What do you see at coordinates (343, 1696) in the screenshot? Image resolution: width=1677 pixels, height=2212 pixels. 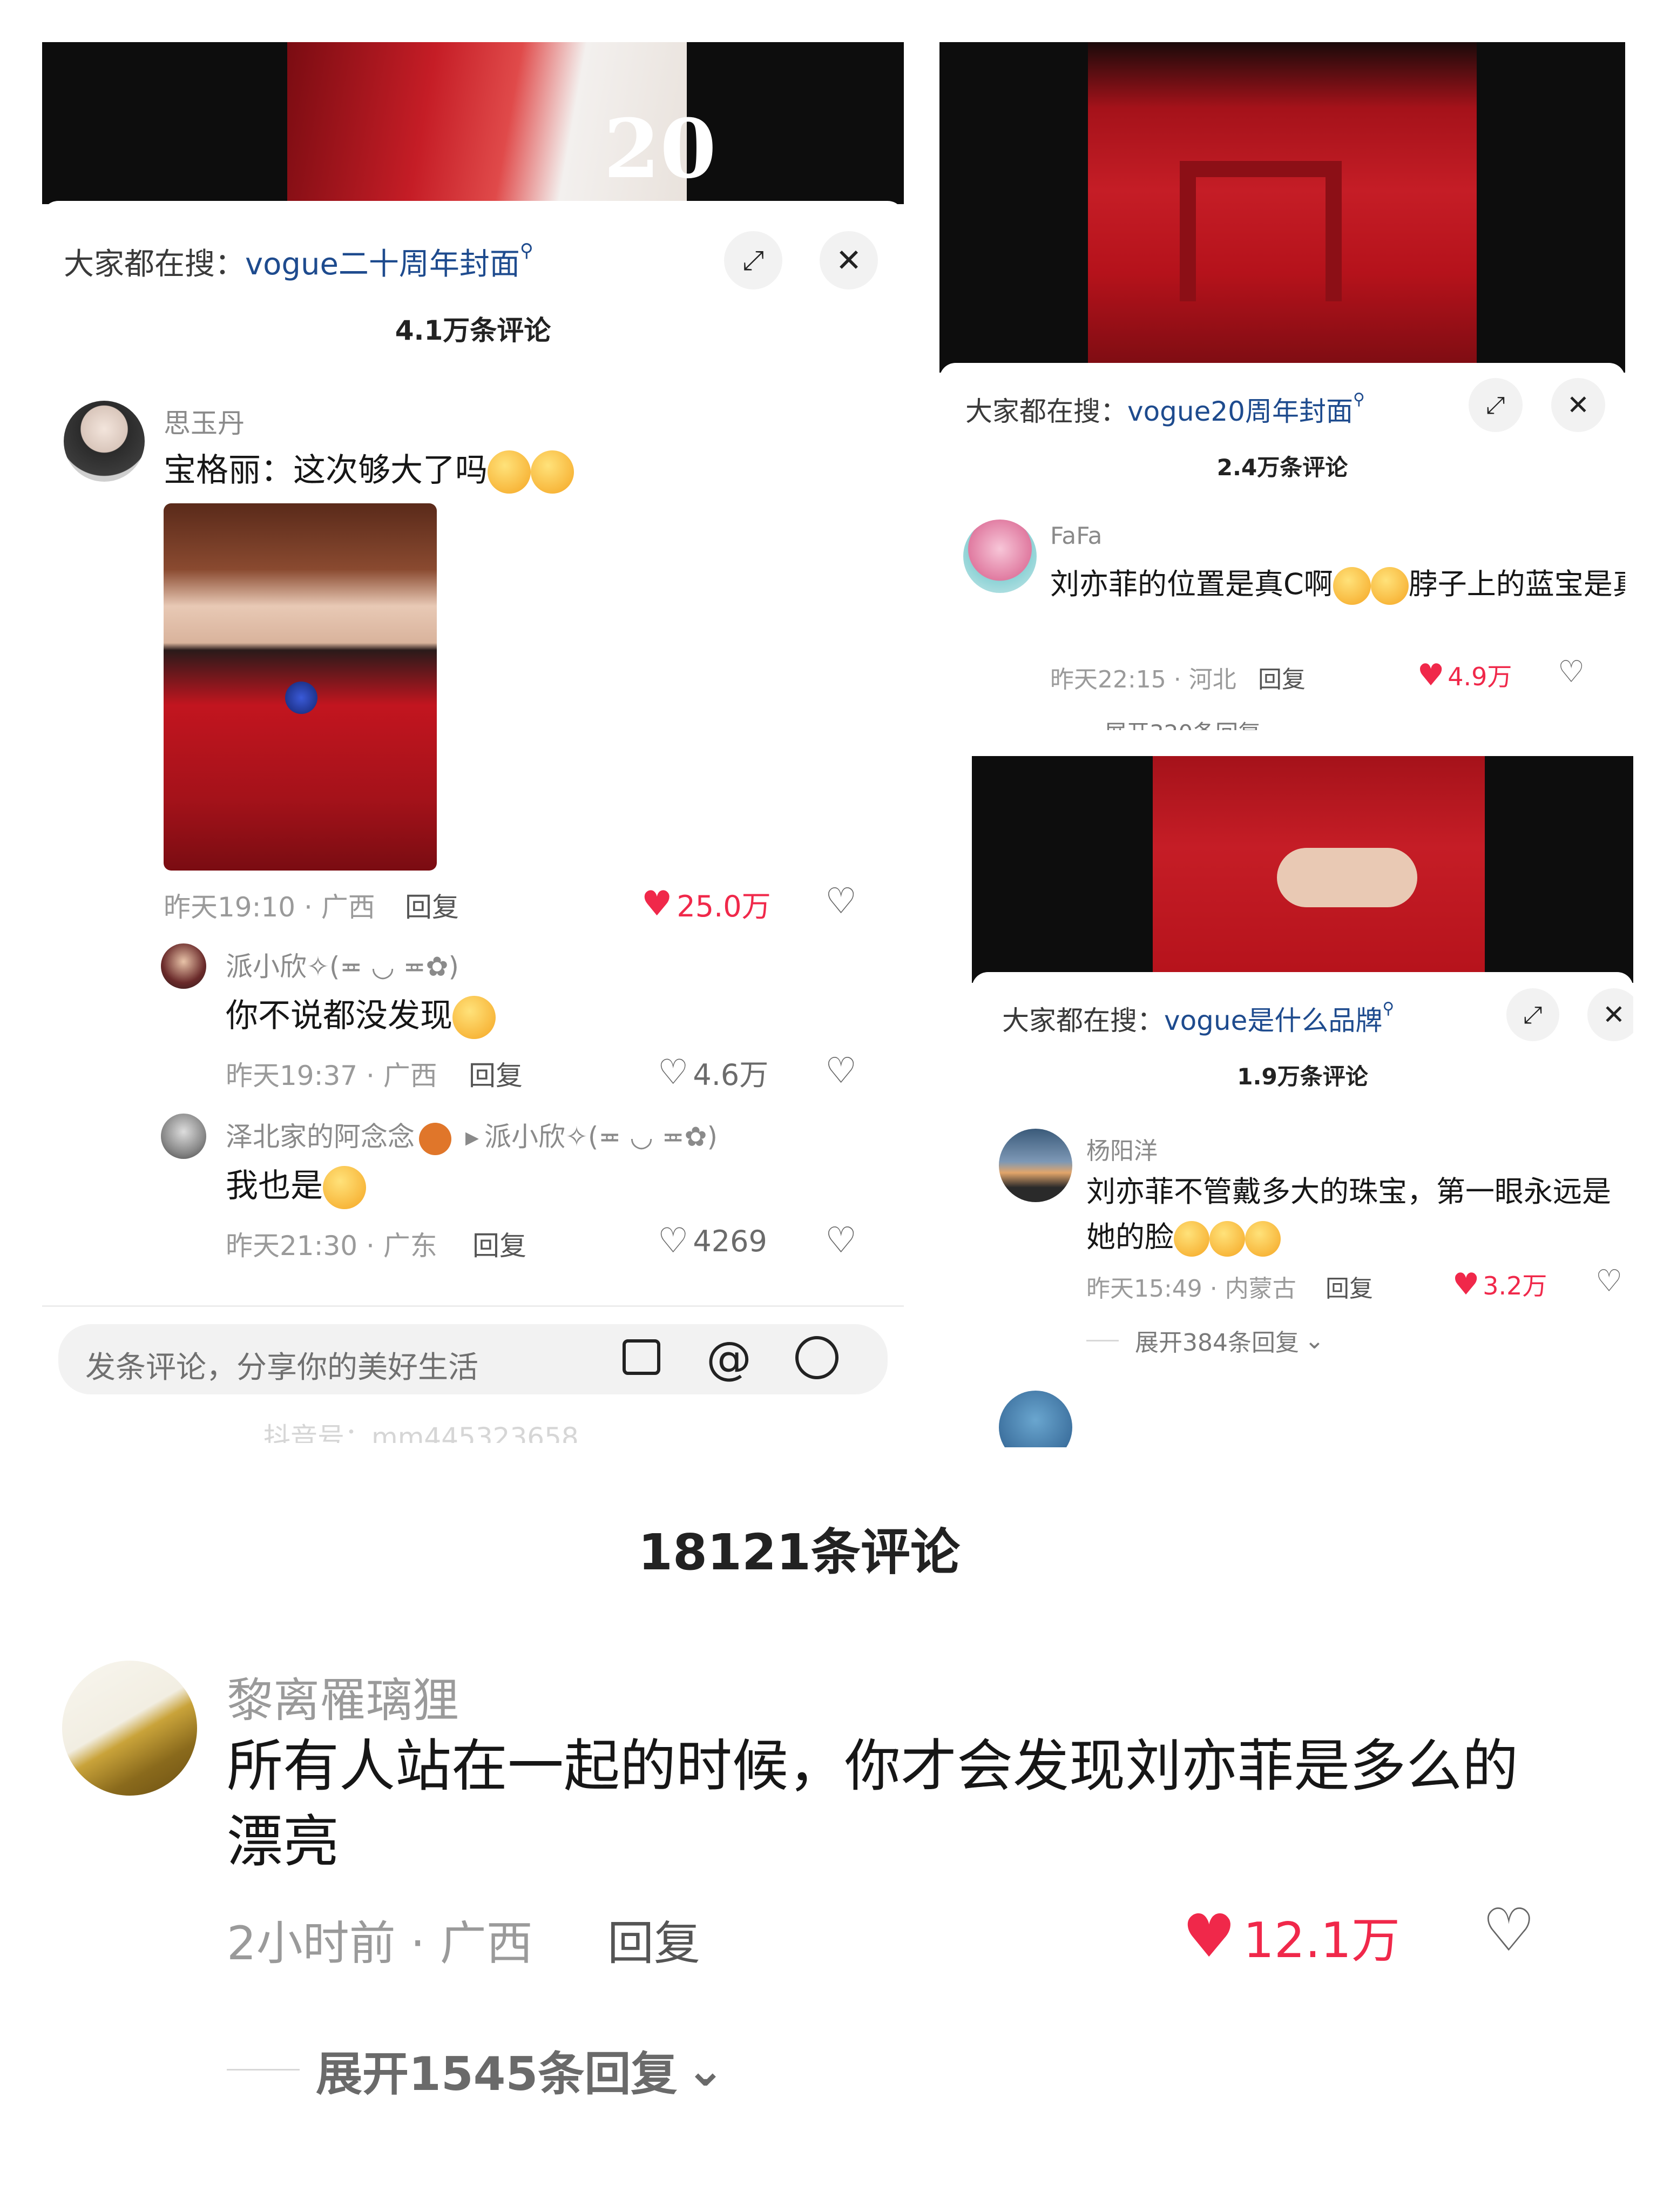 I see `username: 黎离罹璃狸` at bounding box center [343, 1696].